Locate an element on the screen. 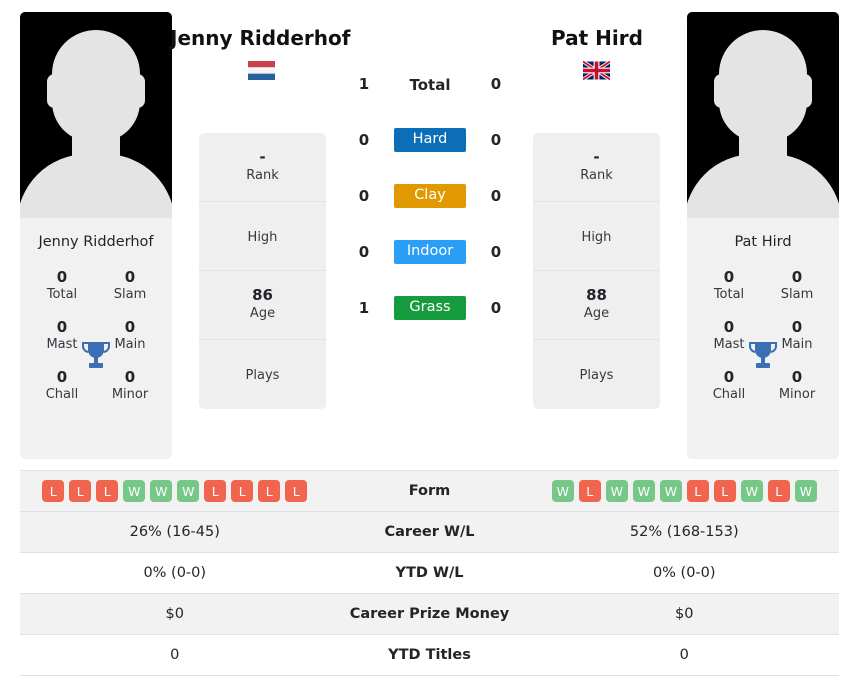 The height and width of the screenshot is (681, 859). titles-chall-value-right: 0 is located at coordinates (729, 377).